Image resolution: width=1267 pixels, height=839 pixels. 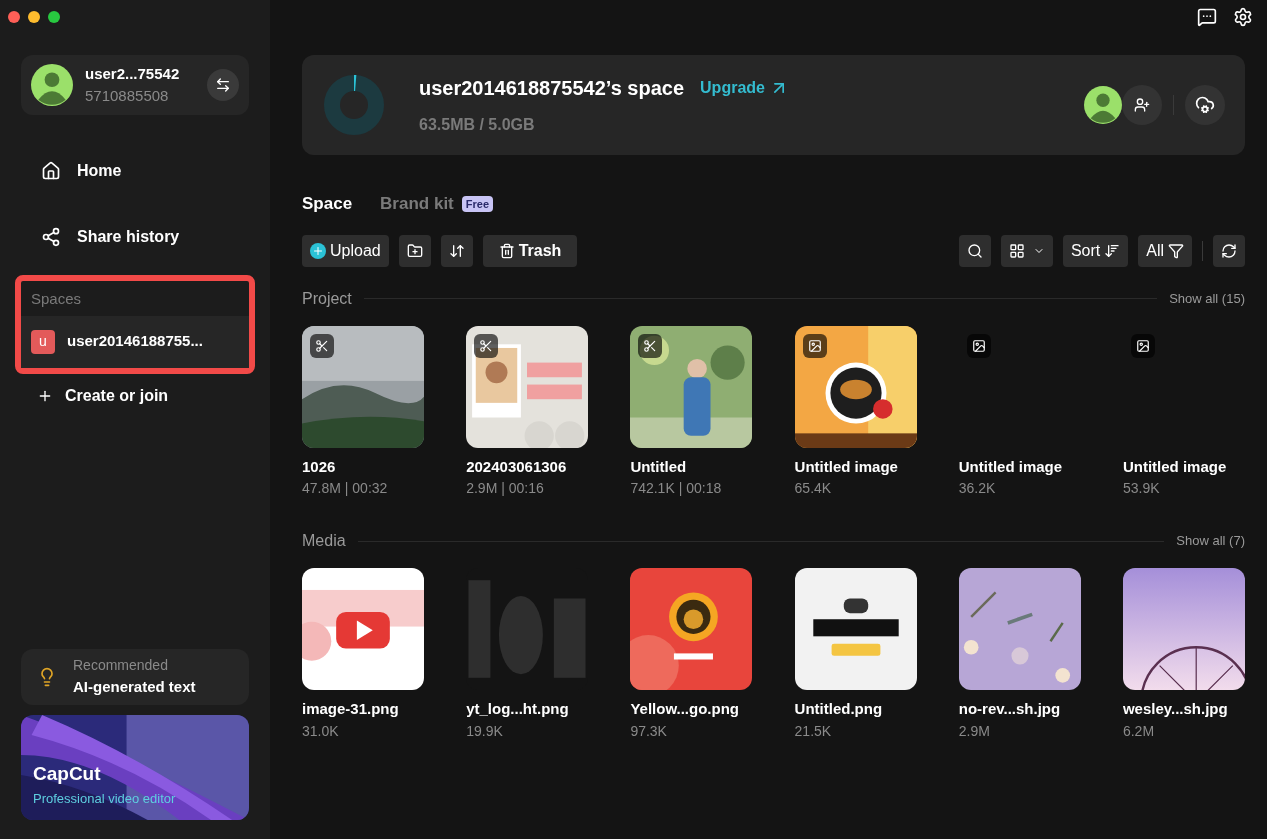 I want to click on create-space-button: Create or join, so click(x=135, y=395).